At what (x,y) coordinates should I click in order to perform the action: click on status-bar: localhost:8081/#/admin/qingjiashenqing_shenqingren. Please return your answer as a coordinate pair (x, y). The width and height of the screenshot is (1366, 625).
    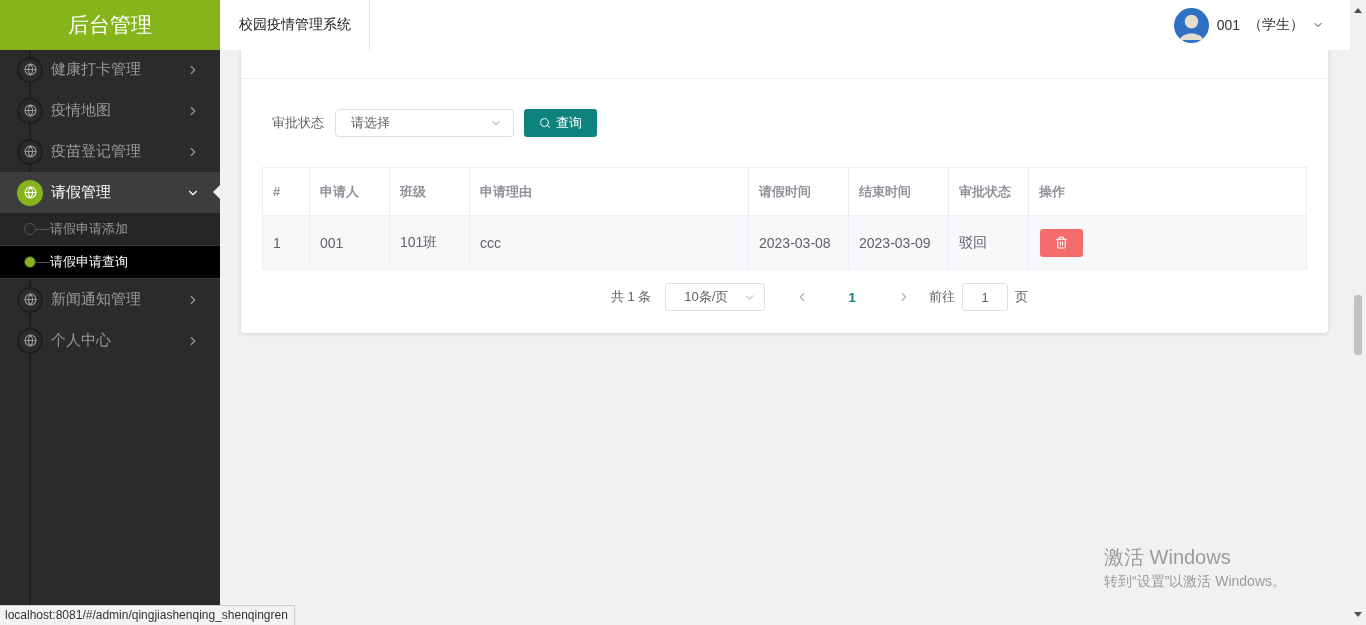
    Looking at the image, I should click on (147, 615).